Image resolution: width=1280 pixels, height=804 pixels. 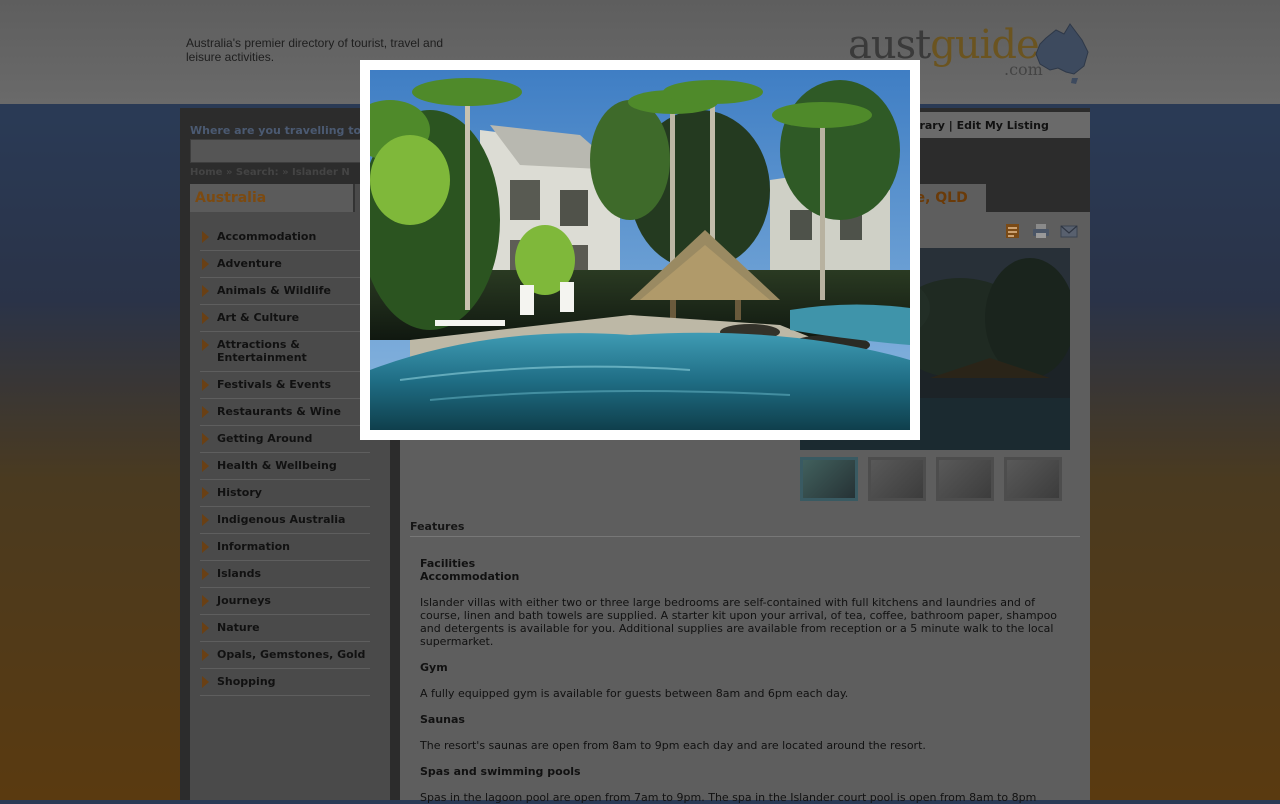 I want to click on sidebar-item-label: Restaurants & Wine, so click(x=279, y=411).